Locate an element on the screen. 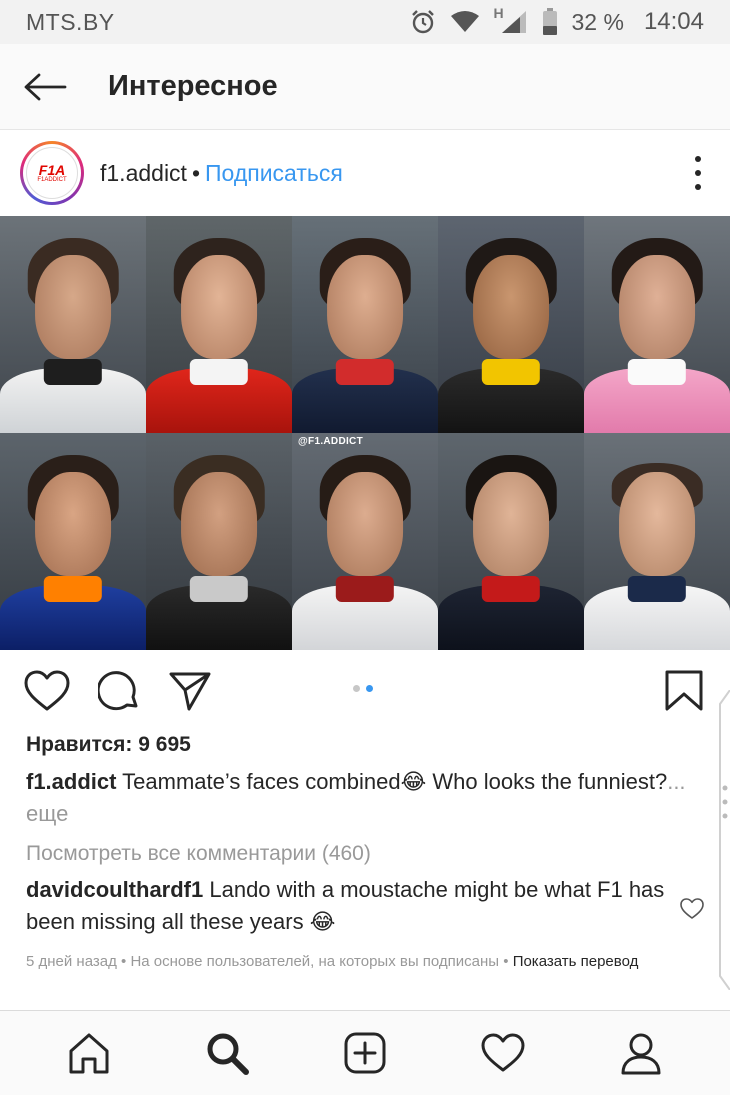 This screenshot has height=1095, width=730. bookmark-icon is located at coordinates (684, 690).